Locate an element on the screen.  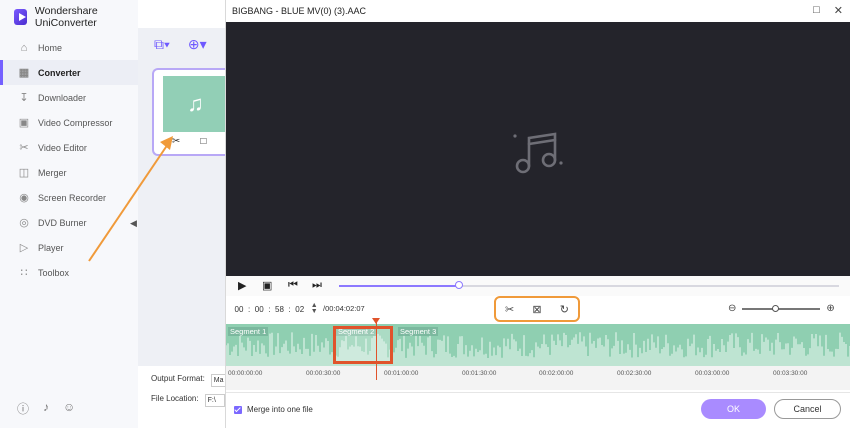
tick-label: 00:03:00:00 is located at coordinates (712, 373).